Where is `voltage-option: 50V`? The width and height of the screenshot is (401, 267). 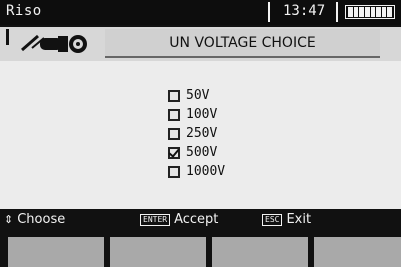 voltage-option: 50V is located at coordinates (196, 95).